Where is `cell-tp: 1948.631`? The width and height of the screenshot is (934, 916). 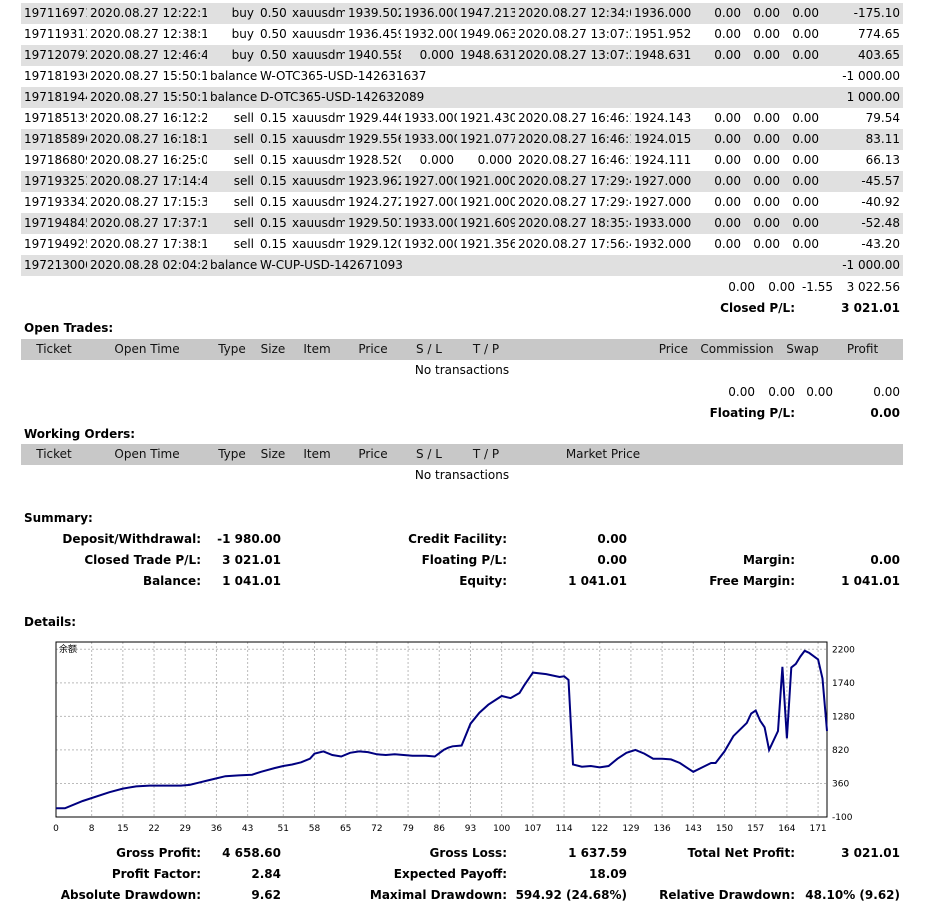 cell-tp: 1948.631 is located at coordinates (486, 55).